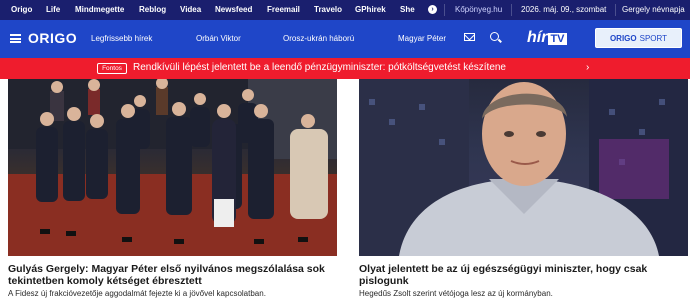 The height and width of the screenshot is (299, 690). Describe the element at coordinates (121, 38) in the screenshot. I see `nav-item-latest-news: Legfrissebb hírek` at that location.